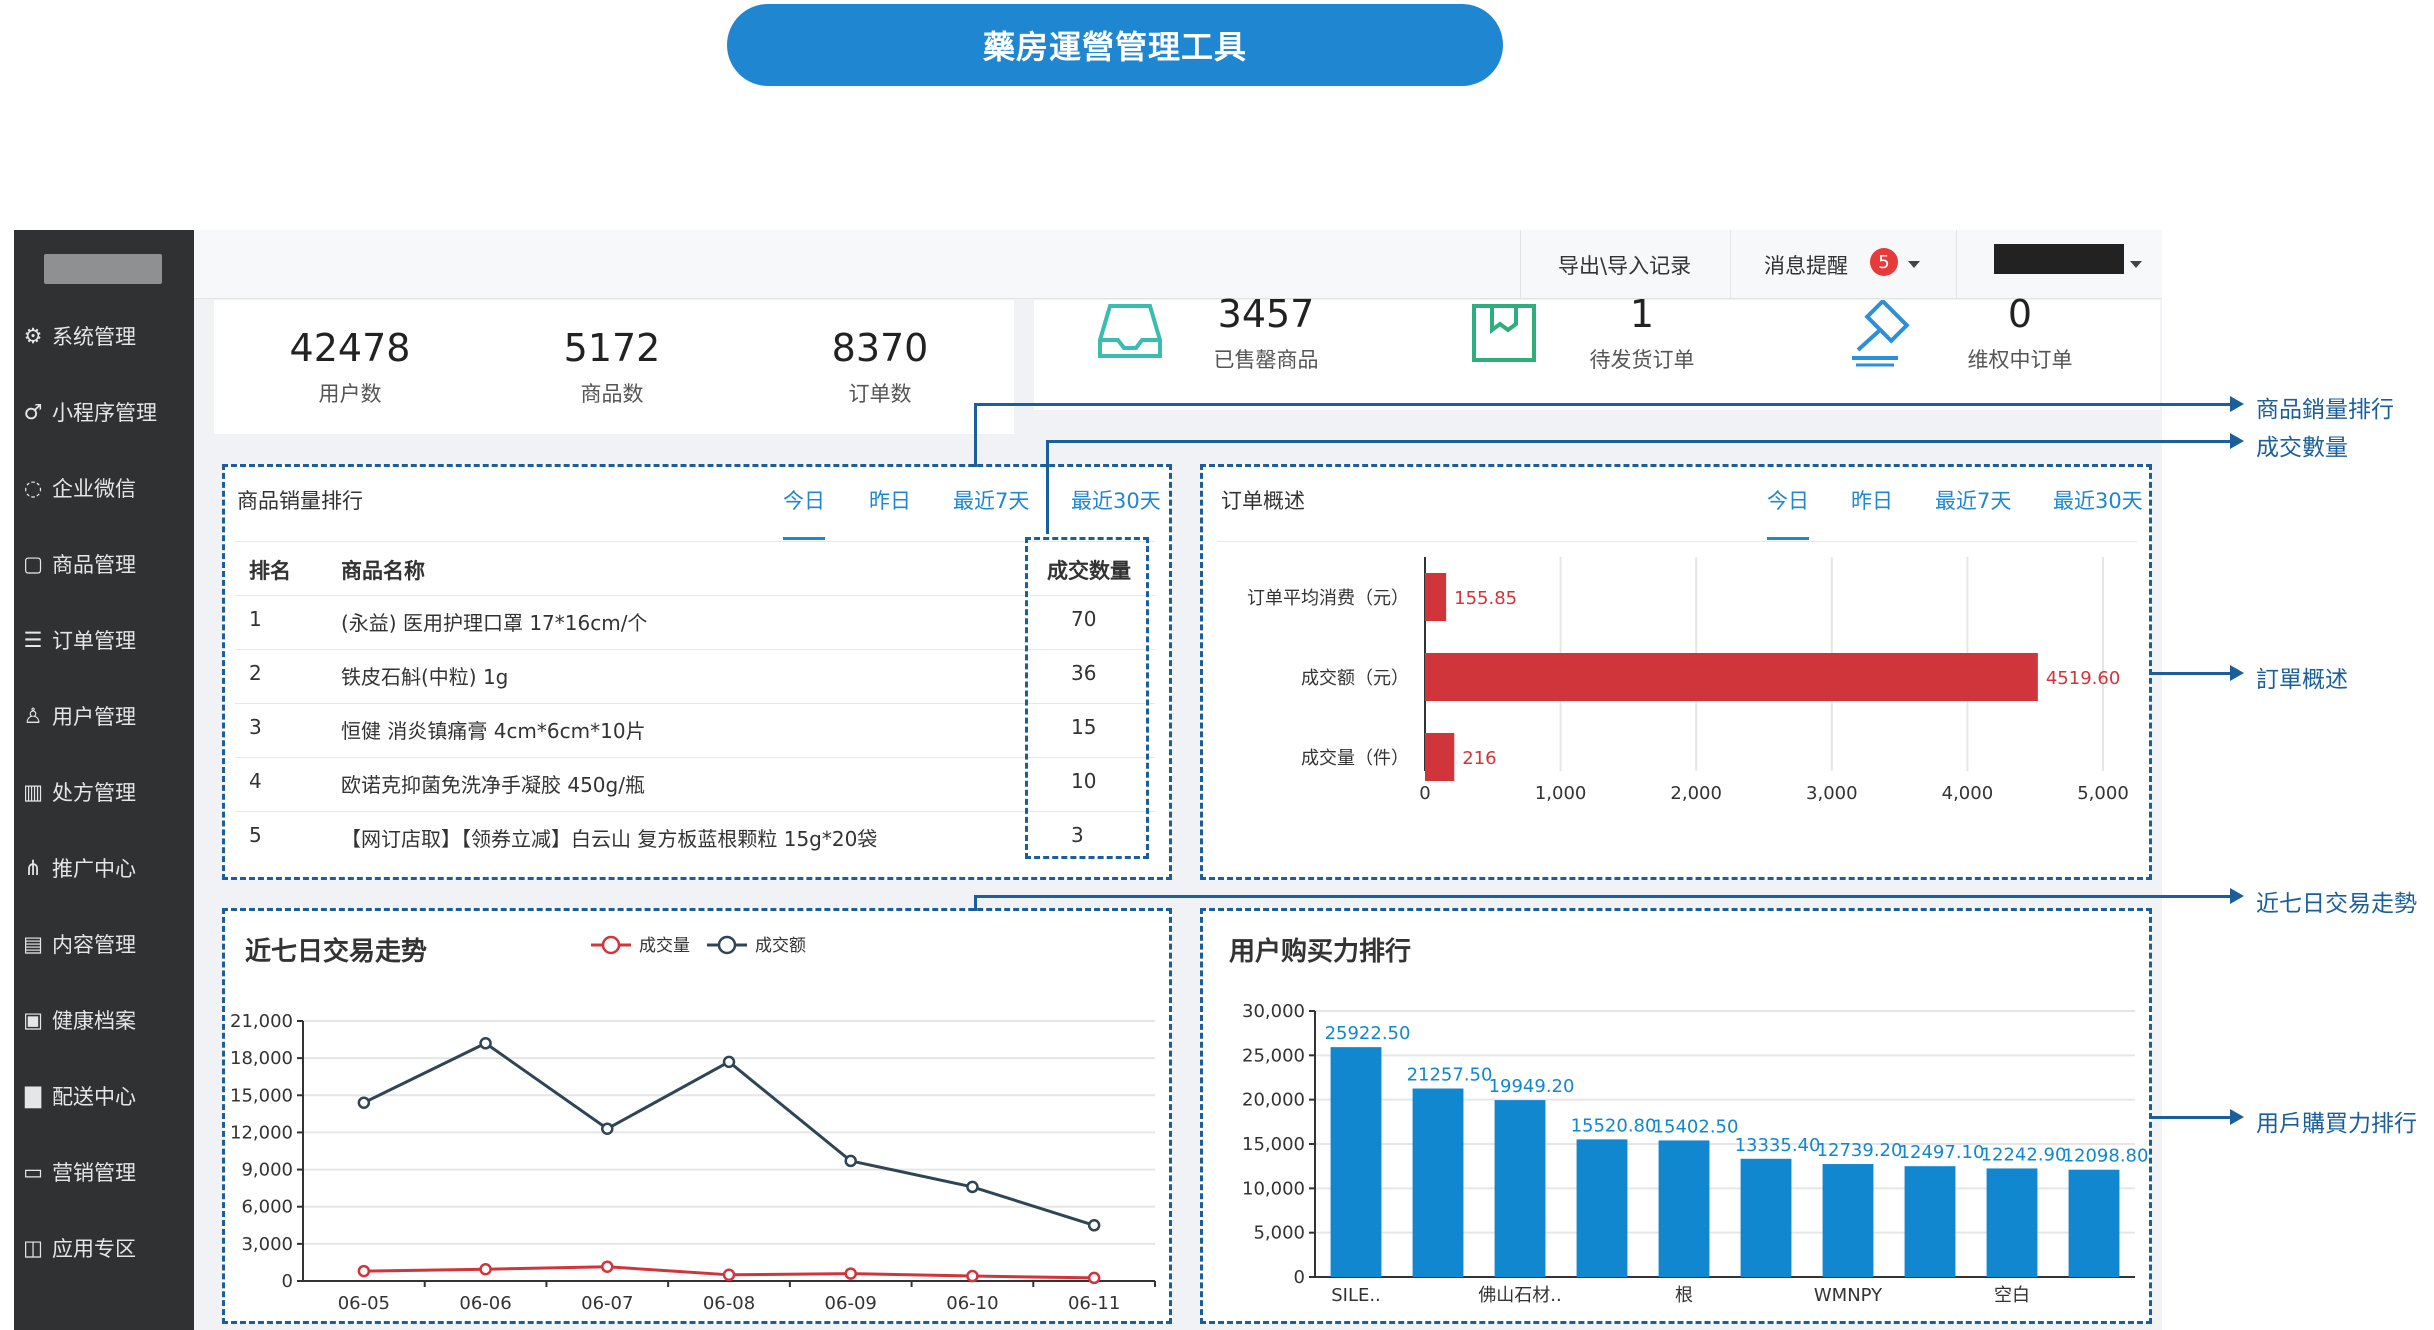  What do you see at coordinates (104, 413) in the screenshot?
I see `sidebar-item-label: 小程序管理` at bounding box center [104, 413].